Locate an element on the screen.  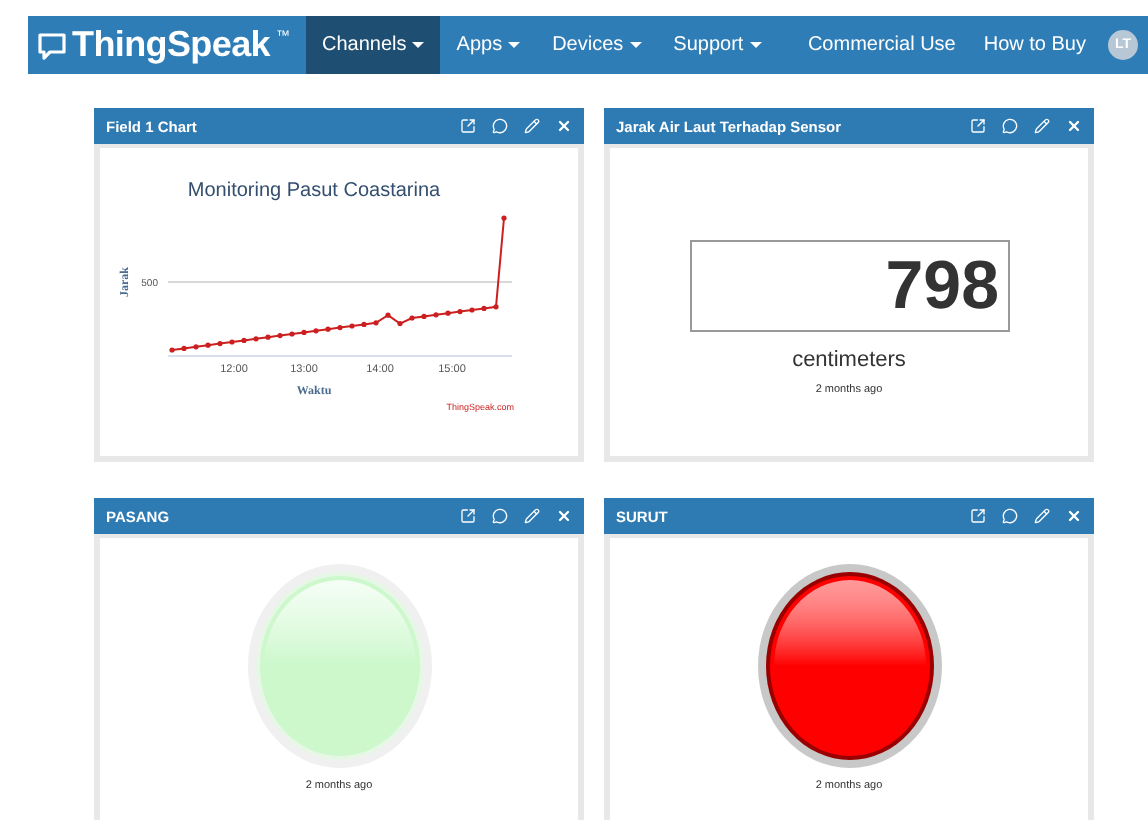
speech-bubble-icon is located at coordinates (52, 45).